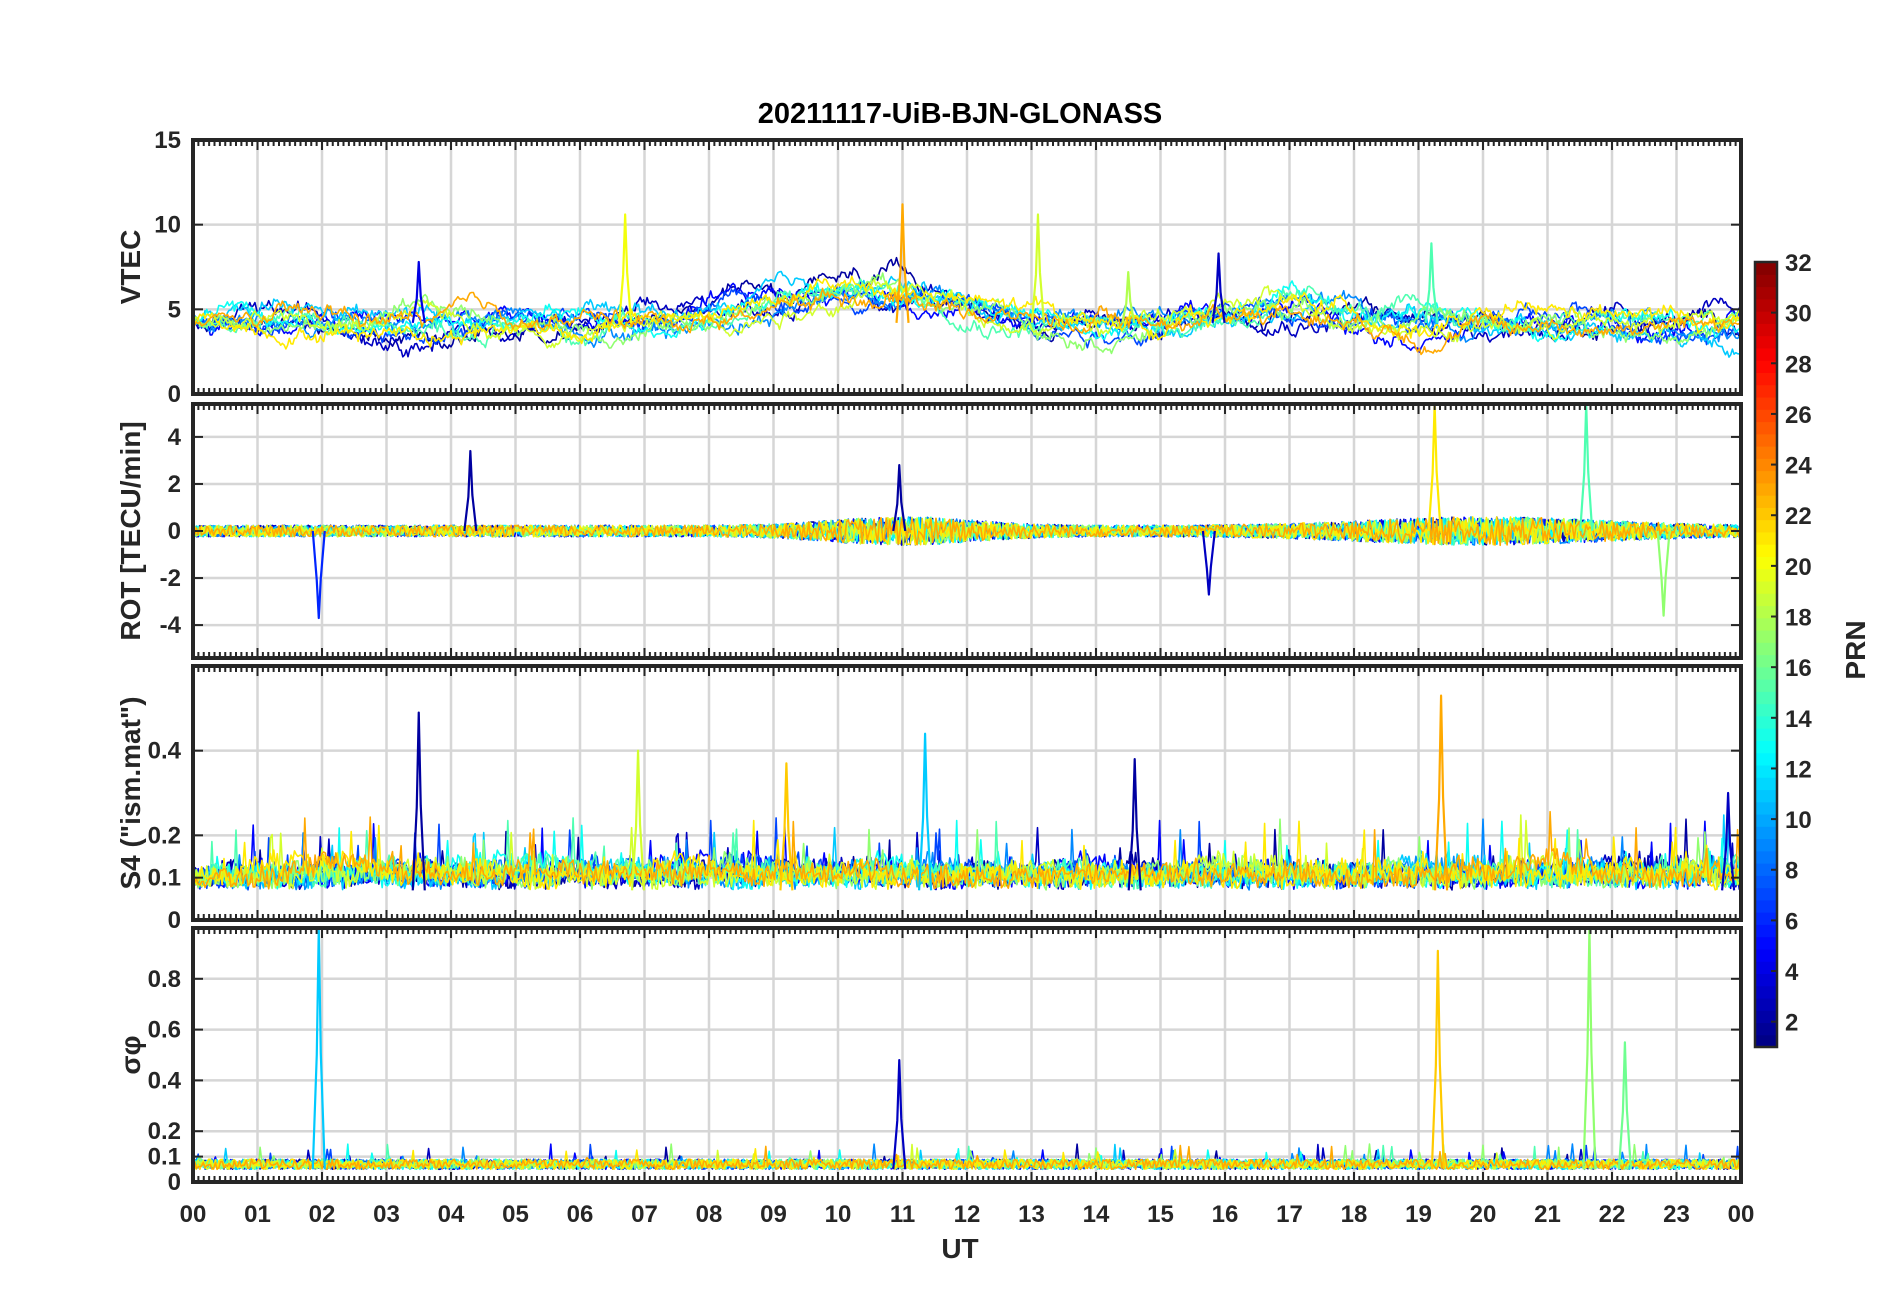 The image size is (1902, 1292). What do you see at coordinates (386, 1214) in the screenshot?
I see `x-tick-label: 03` at bounding box center [386, 1214].